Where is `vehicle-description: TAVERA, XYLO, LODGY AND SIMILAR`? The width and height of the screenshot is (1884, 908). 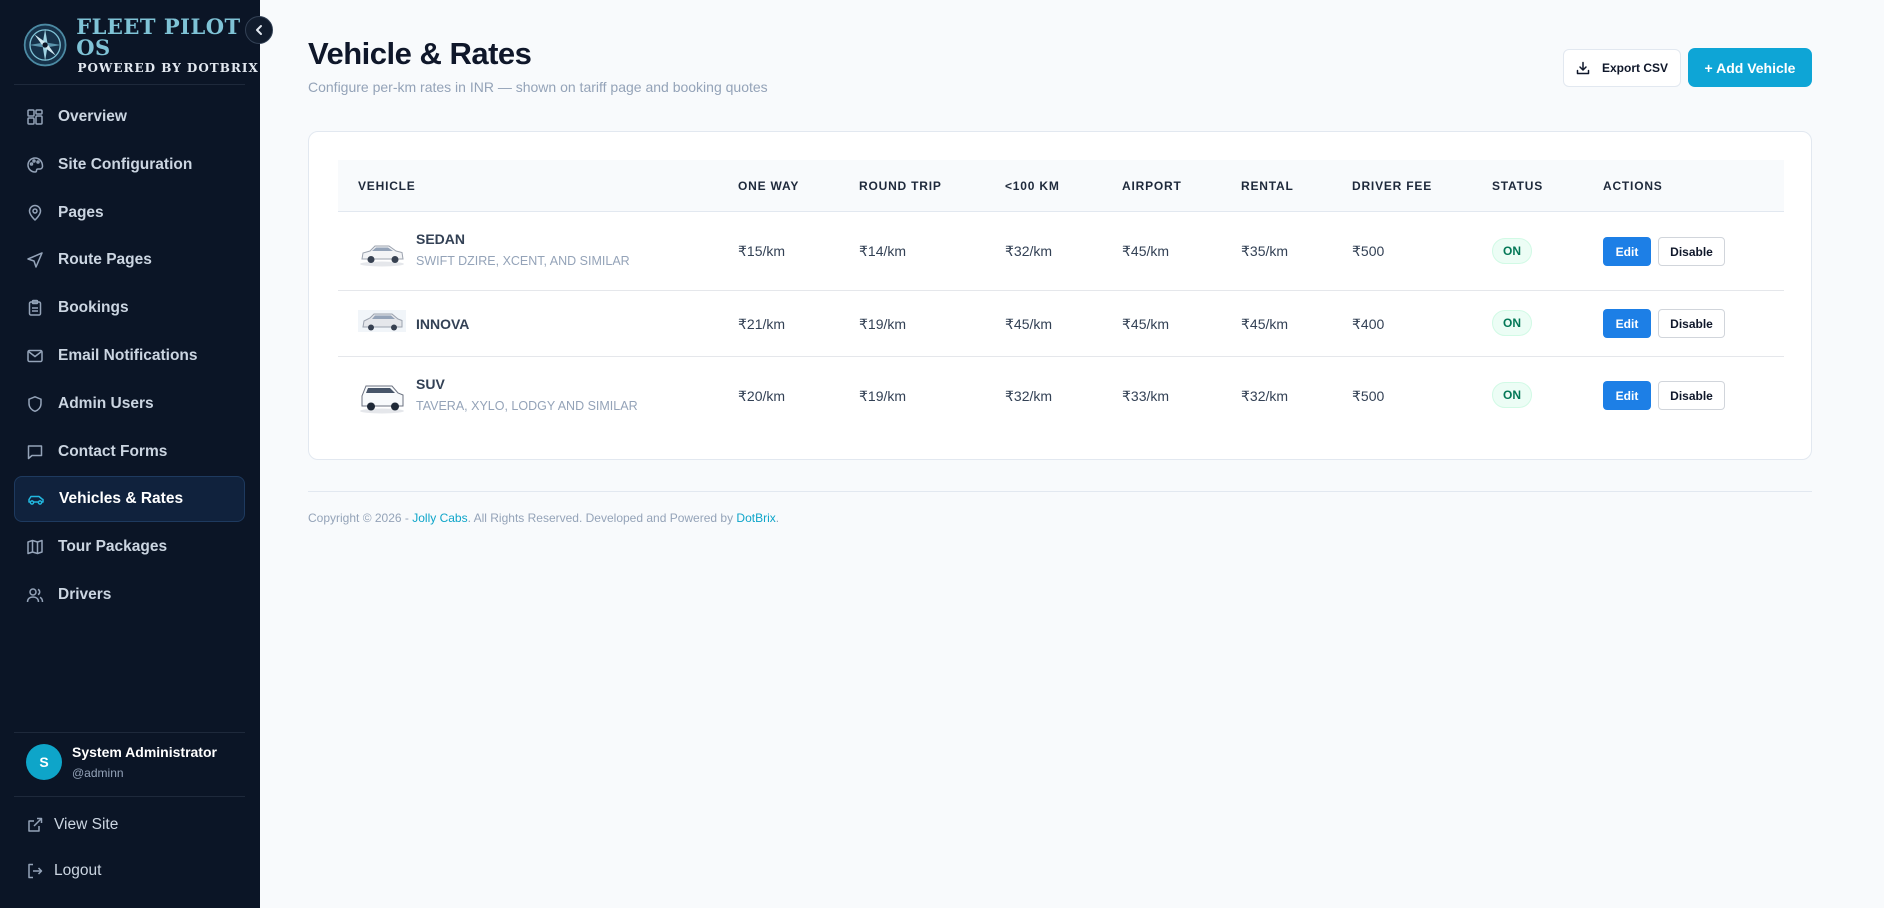 vehicle-description: TAVERA, XYLO, LODGY AND SIMILAR is located at coordinates (527, 406).